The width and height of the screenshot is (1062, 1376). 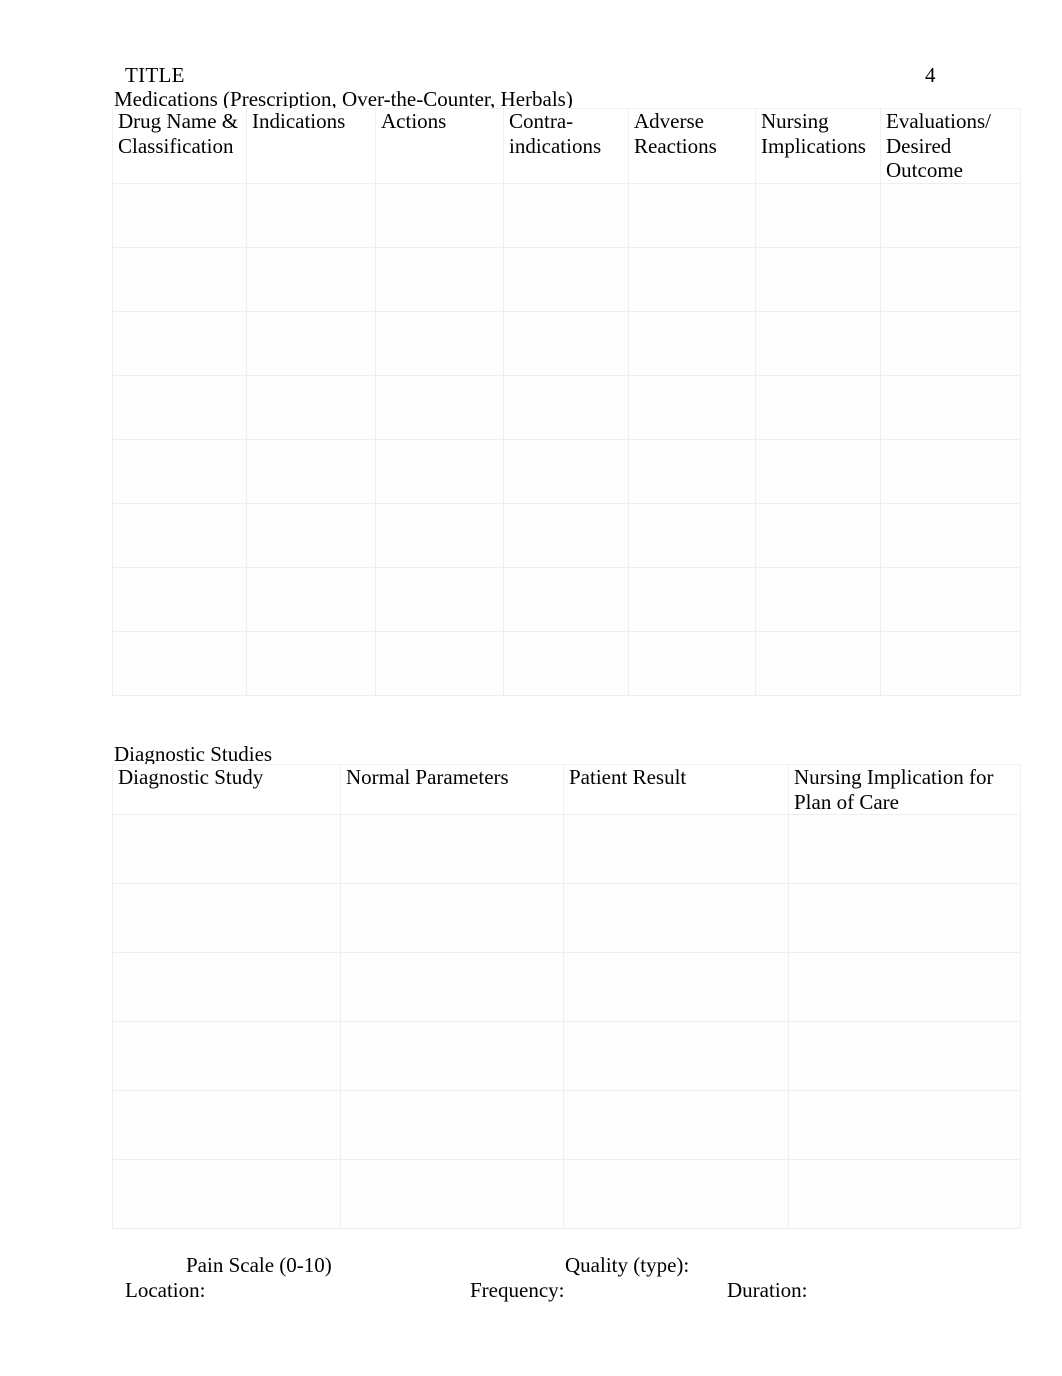 What do you see at coordinates (930, 75) in the screenshot?
I see `page-number: 4` at bounding box center [930, 75].